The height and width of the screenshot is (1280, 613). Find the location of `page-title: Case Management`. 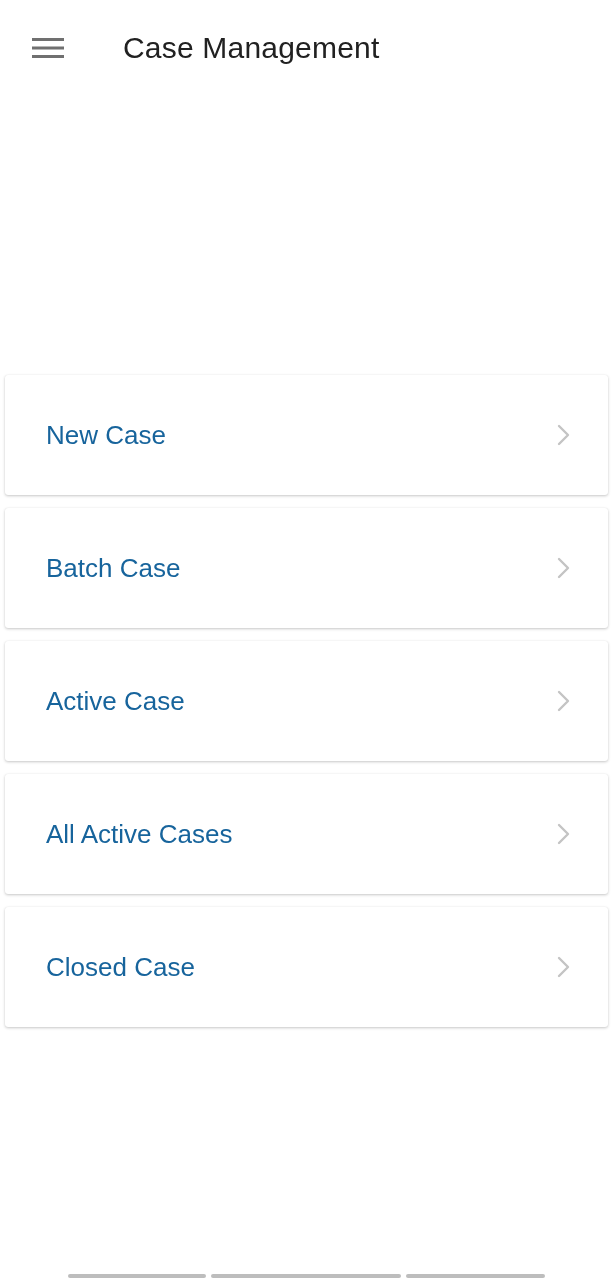

page-title: Case Management is located at coordinates (251, 48).